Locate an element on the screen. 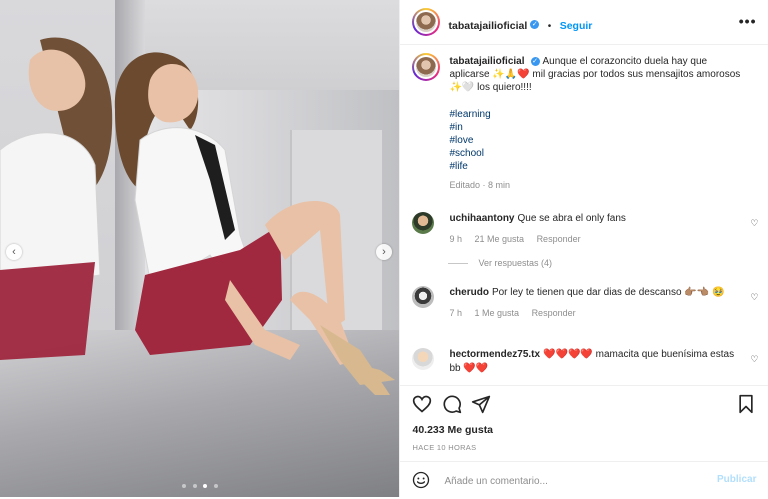 This screenshot has width=768, height=499. carousel-dot-active is located at coordinates (205, 486).